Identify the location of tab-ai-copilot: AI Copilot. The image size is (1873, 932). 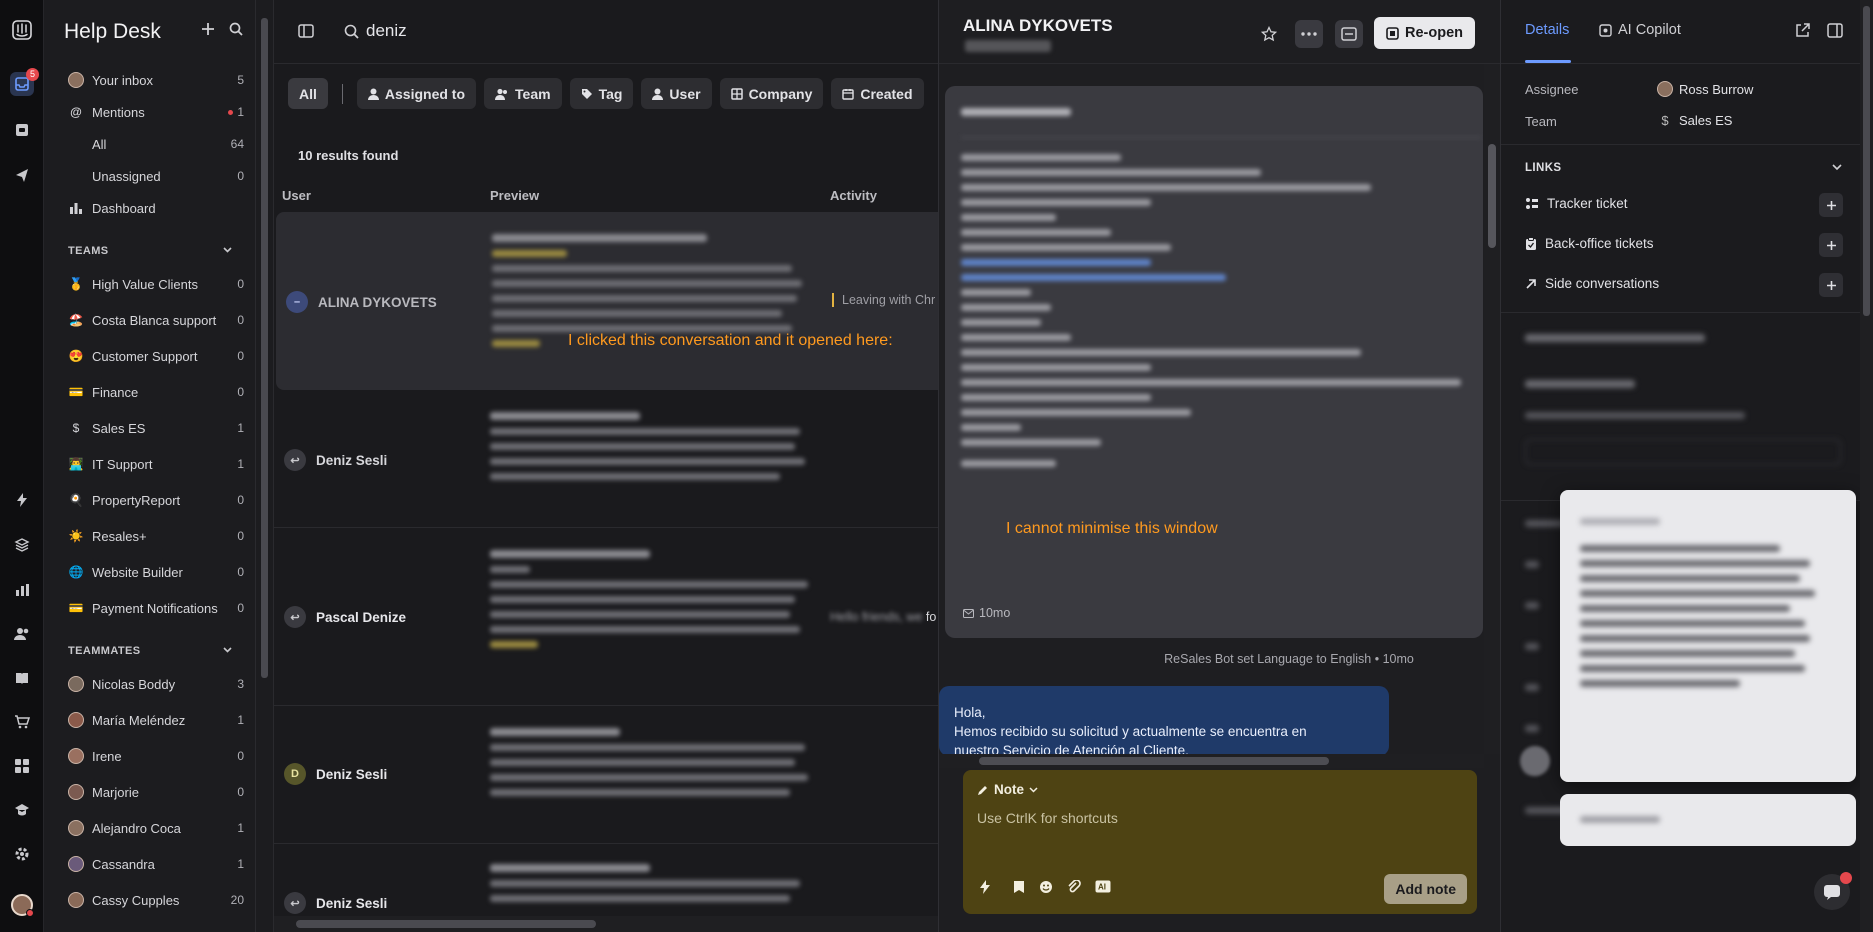
(1640, 30).